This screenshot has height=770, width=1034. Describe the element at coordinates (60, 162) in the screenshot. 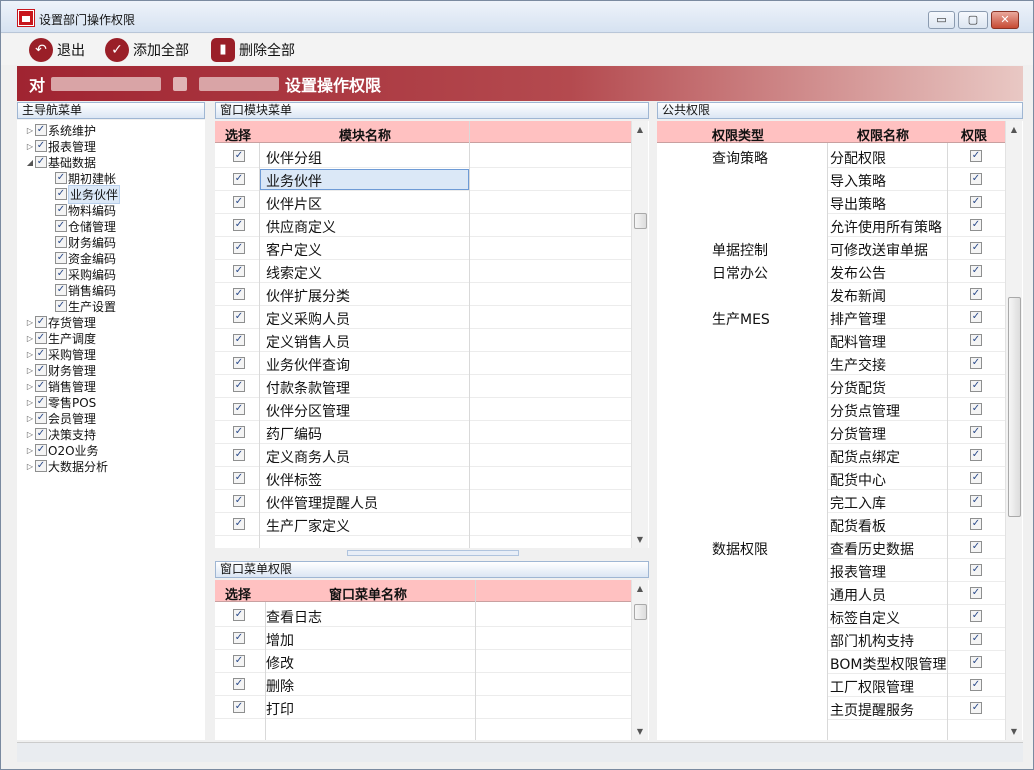

I see `nav-tree-node: ◢ ✓ 基础数据` at that location.